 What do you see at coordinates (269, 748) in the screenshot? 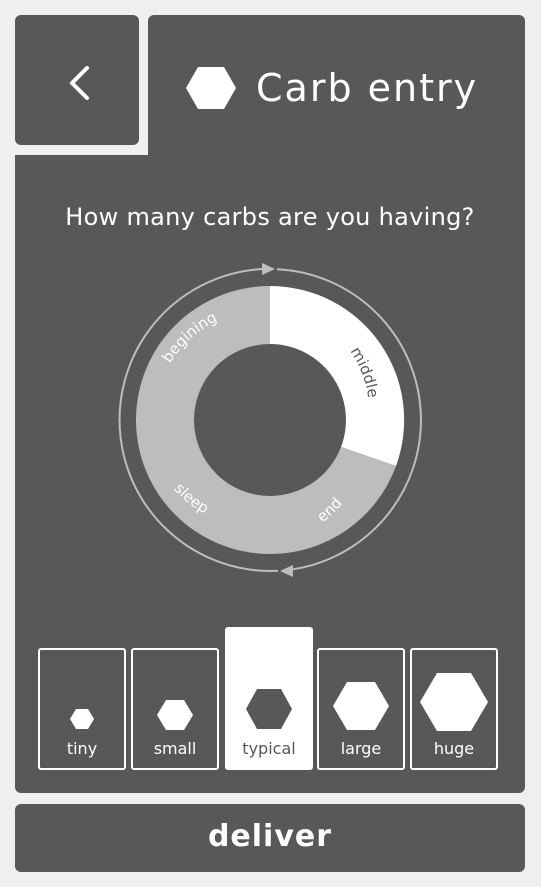
I see `size-label: typical` at bounding box center [269, 748].